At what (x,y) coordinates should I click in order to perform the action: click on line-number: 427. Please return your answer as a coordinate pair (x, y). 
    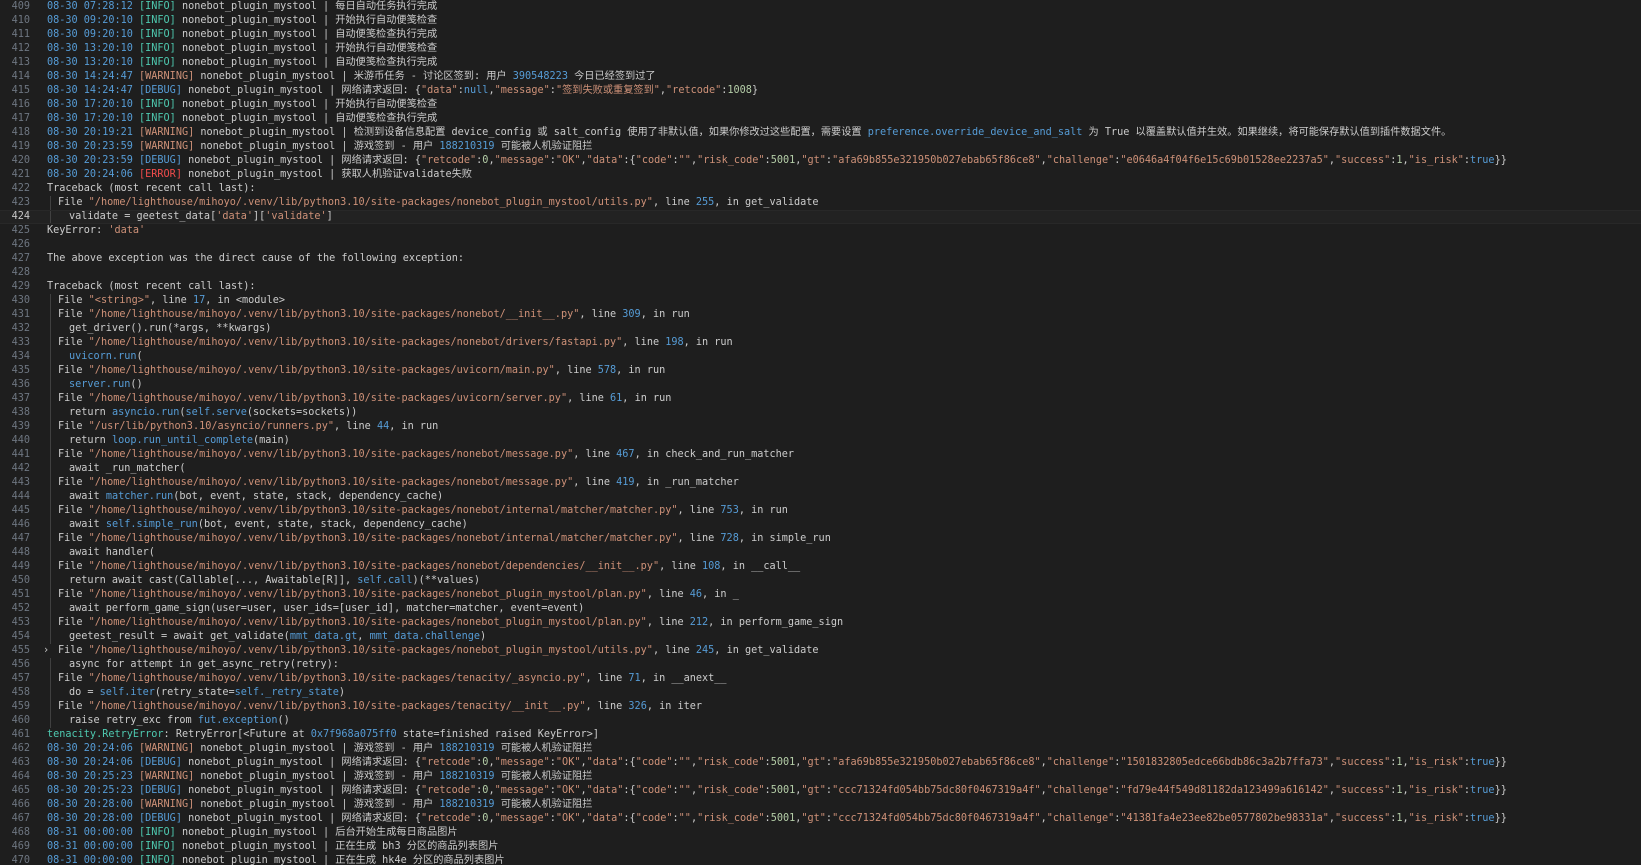
    Looking at the image, I should click on (20, 258).